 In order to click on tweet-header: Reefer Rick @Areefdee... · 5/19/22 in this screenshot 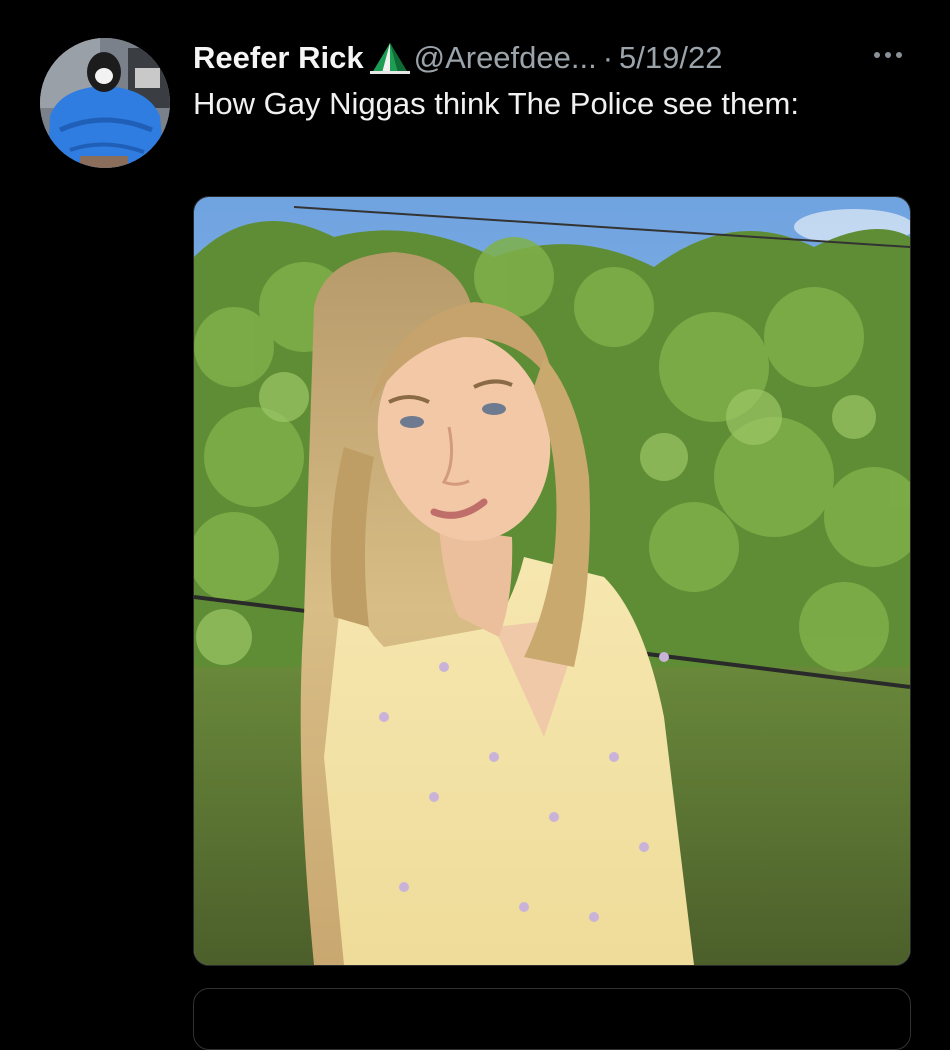, I will do `click(457, 58)`.